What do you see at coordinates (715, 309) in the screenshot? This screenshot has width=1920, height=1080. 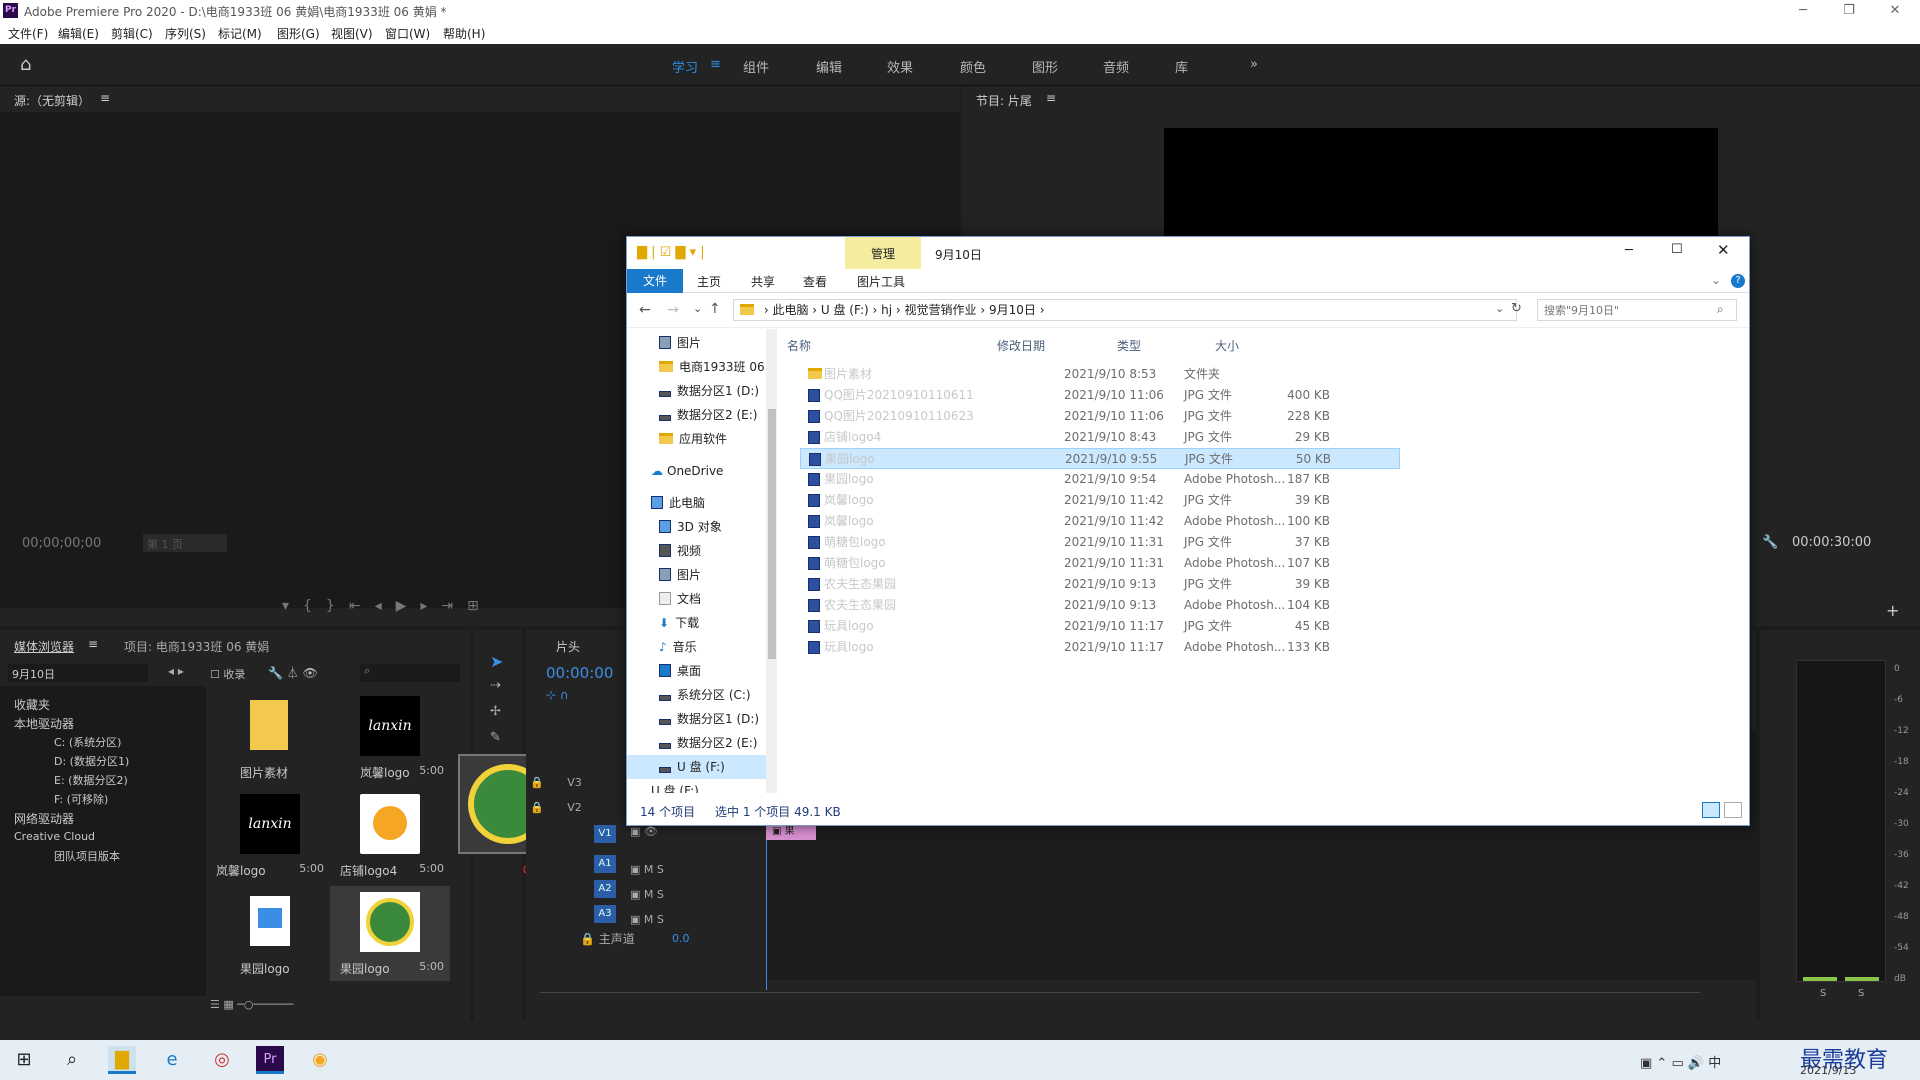 I see `nav-up-icon: ↑` at bounding box center [715, 309].